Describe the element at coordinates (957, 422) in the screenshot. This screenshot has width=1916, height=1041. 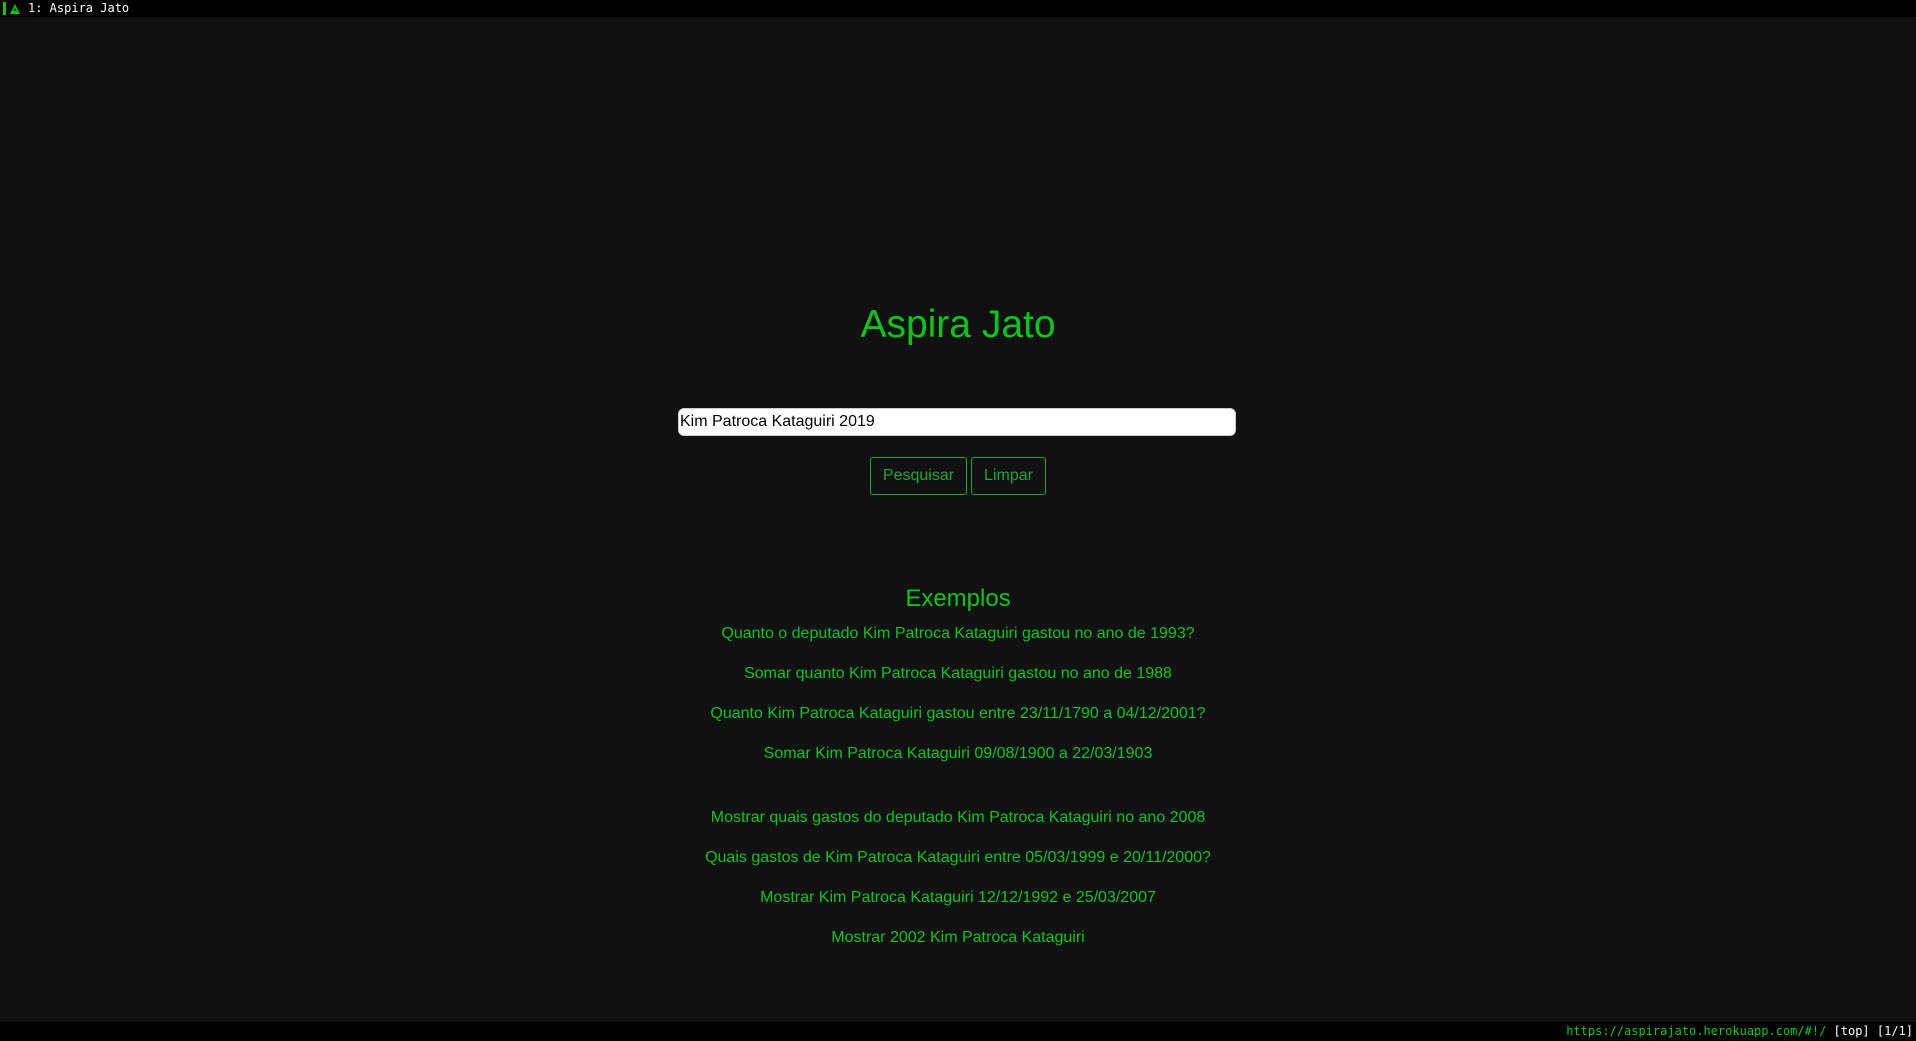
I see `search-input` at that location.